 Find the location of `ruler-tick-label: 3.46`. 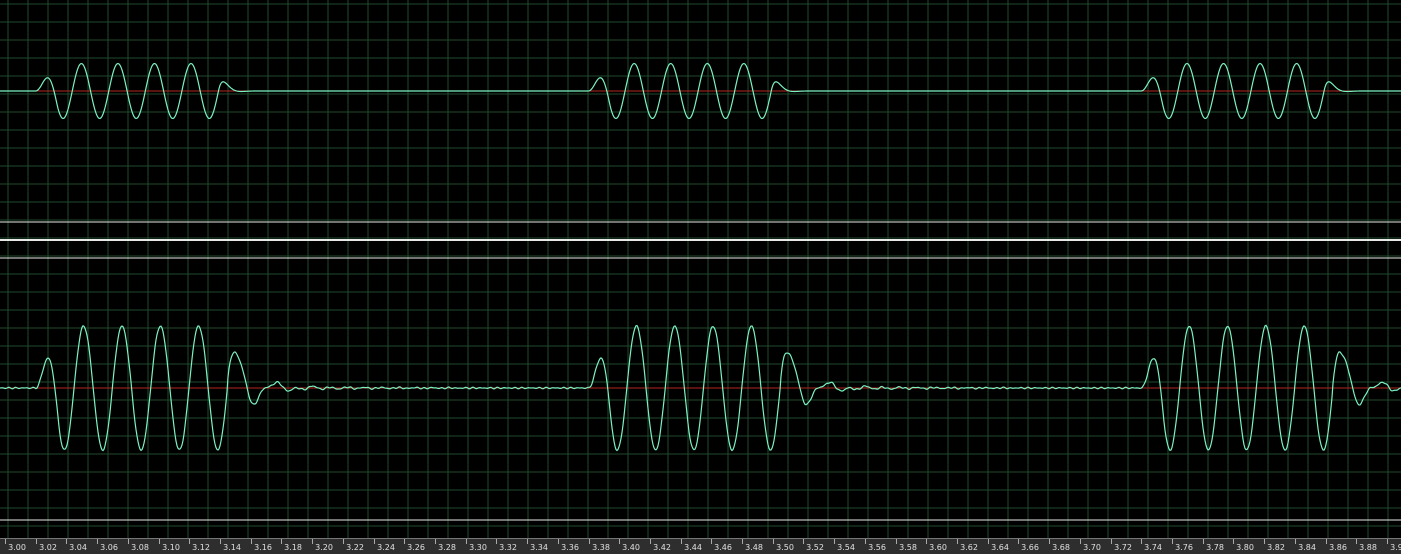

ruler-tick-label: 3.46 is located at coordinates (723, 547).